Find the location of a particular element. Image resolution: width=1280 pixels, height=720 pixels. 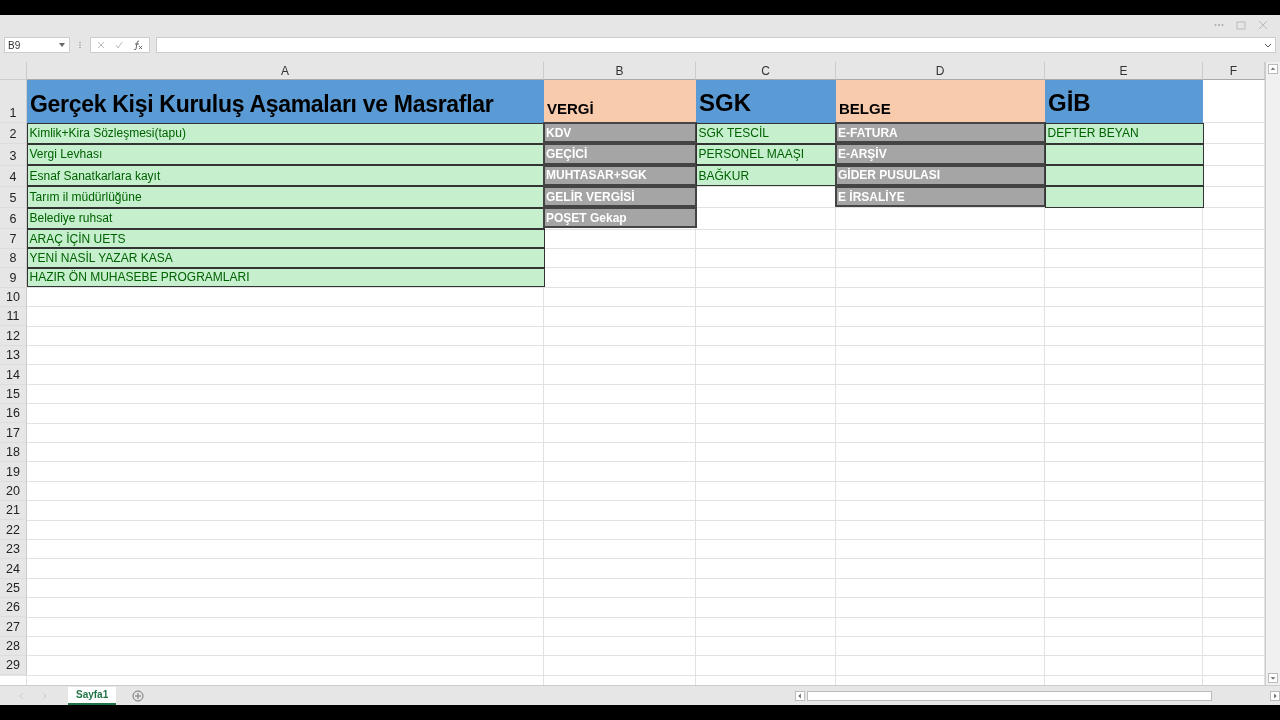

function-icon is located at coordinates (138, 45).